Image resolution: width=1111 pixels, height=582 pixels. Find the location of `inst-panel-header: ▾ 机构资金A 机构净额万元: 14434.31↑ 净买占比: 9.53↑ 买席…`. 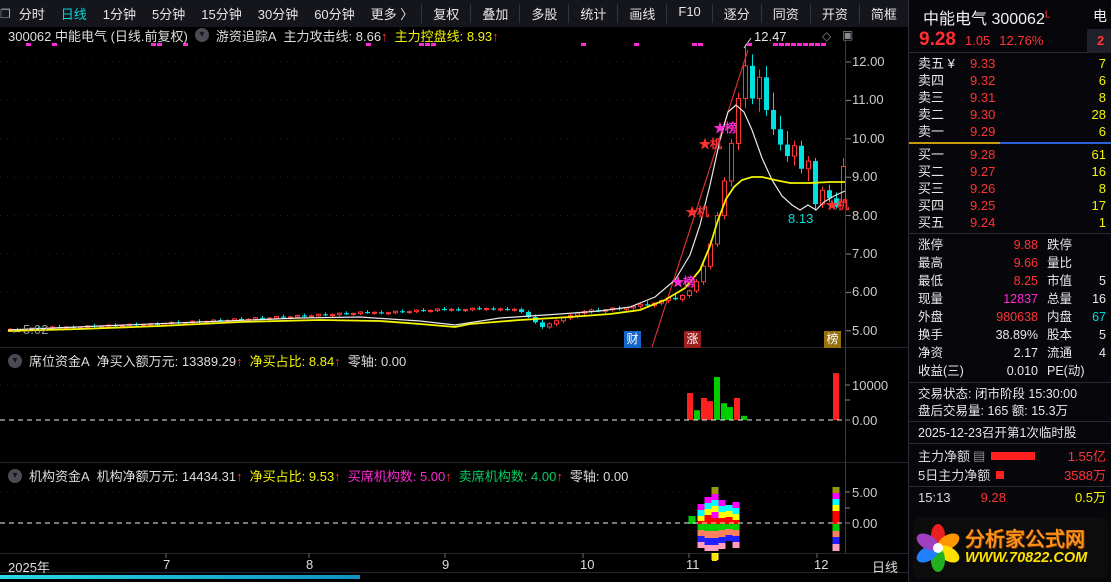

inst-panel-header: ▾ 机构资金A 机构净额万元: 14434.31↑ 净买占比: 9.53↑ 买席… is located at coordinates (318, 475).